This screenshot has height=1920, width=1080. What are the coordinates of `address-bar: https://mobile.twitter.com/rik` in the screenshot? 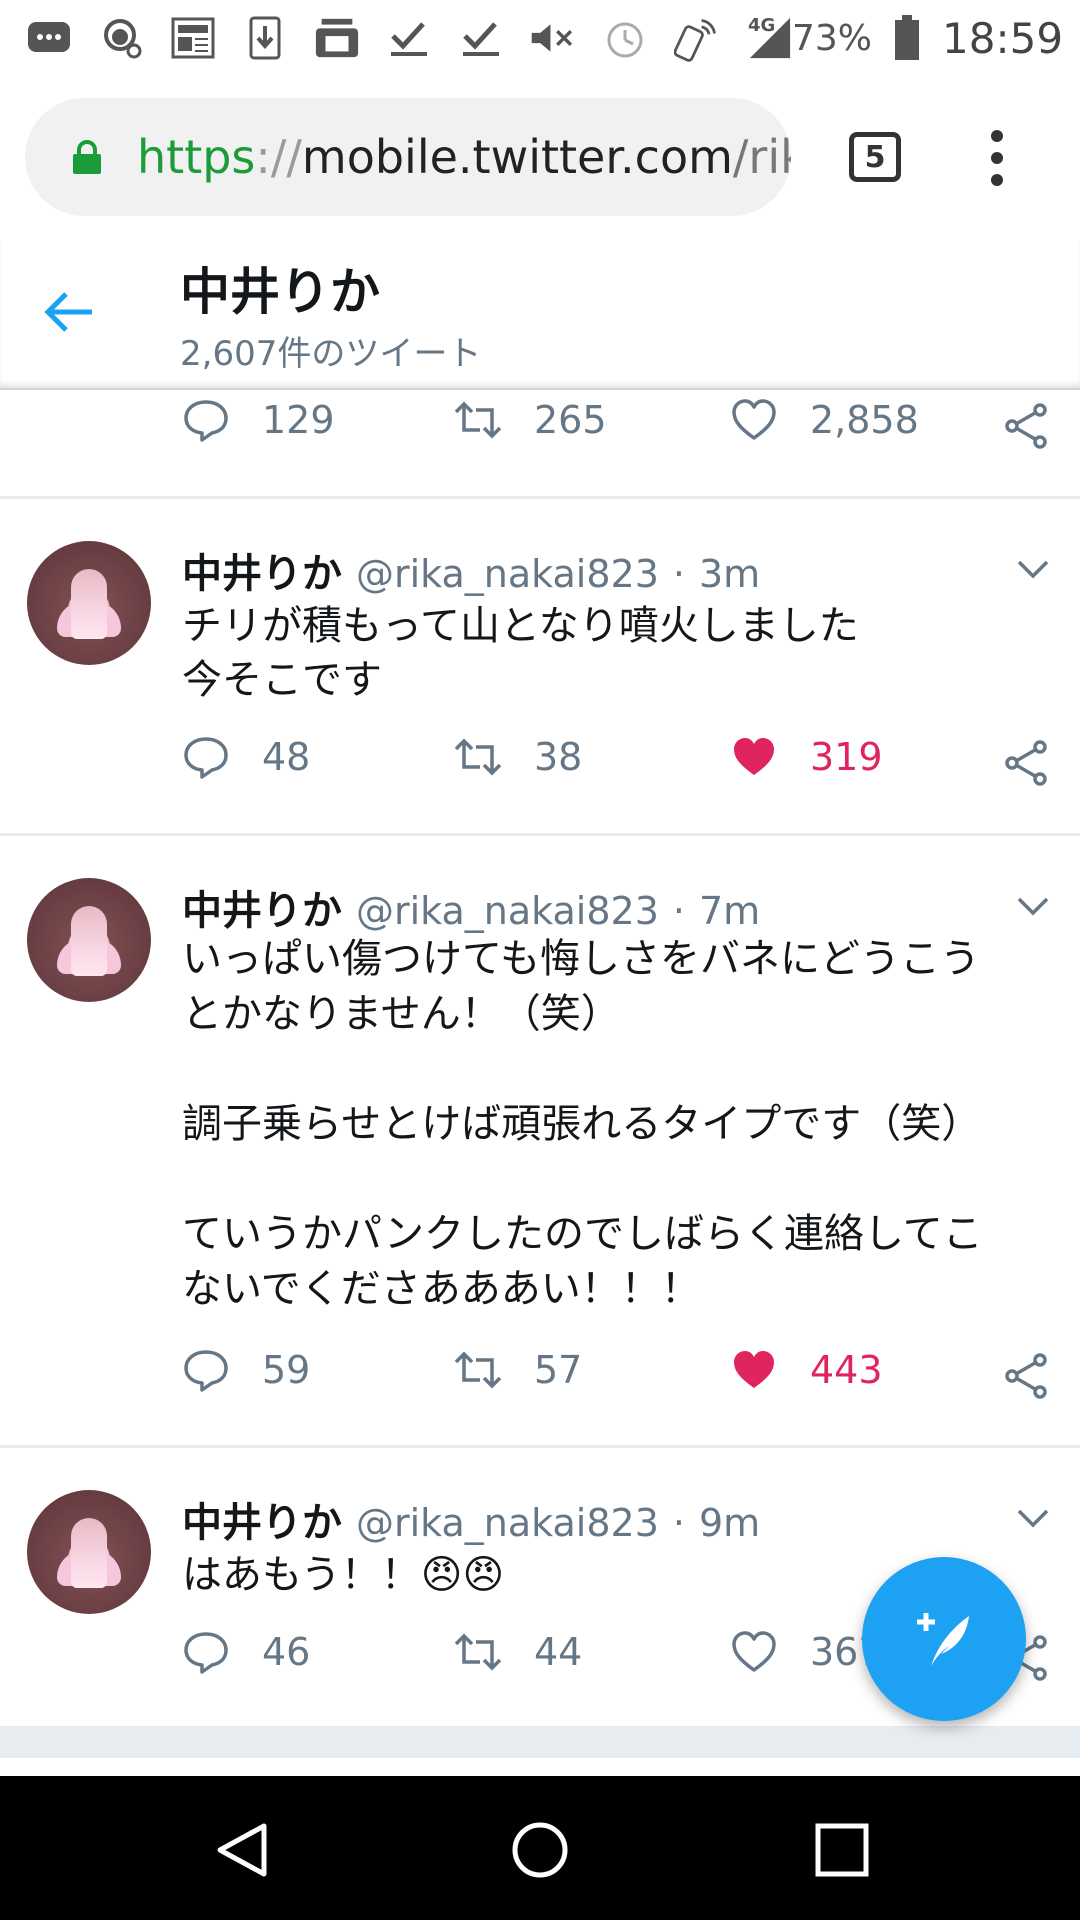 It's located at (408, 157).